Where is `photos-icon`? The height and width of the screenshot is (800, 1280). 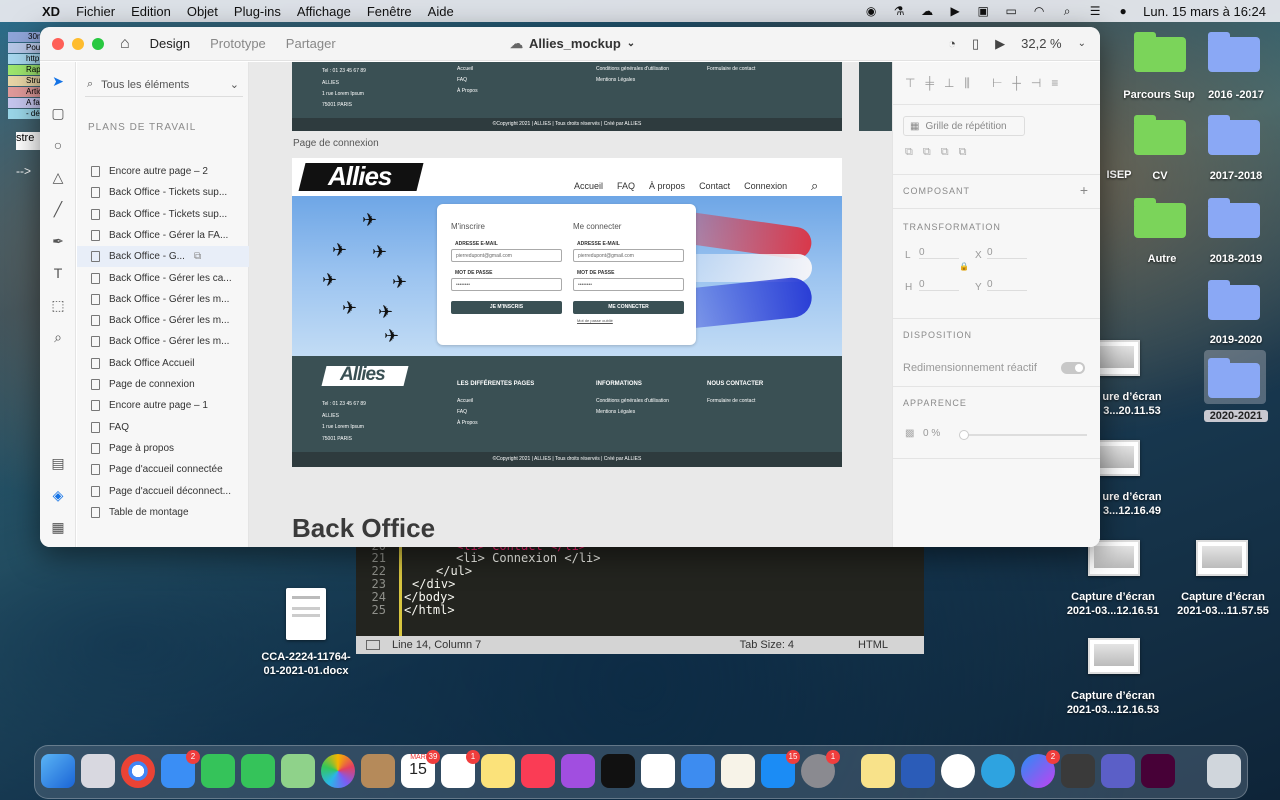 photos-icon is located at coordinates (338, 771).